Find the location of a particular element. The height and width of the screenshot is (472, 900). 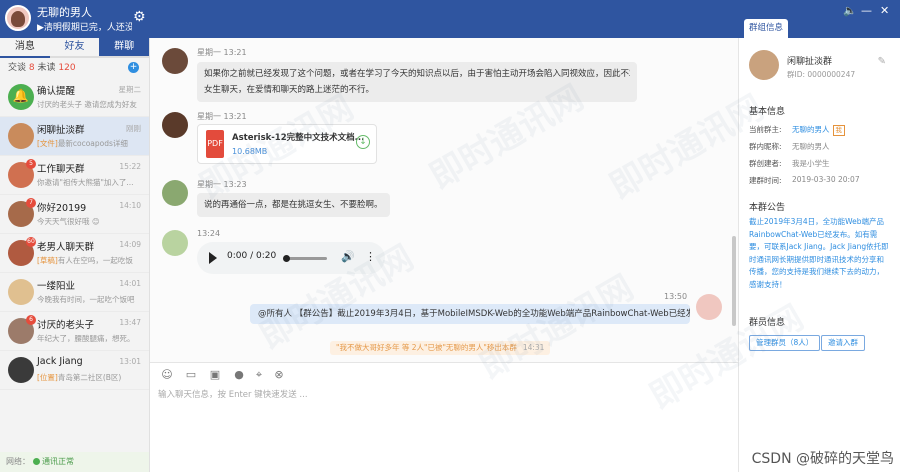

list-item: 闲聊扯淡群 刚刚 [文件]最新cocoapods详细 is located at coordinates (74, 136).